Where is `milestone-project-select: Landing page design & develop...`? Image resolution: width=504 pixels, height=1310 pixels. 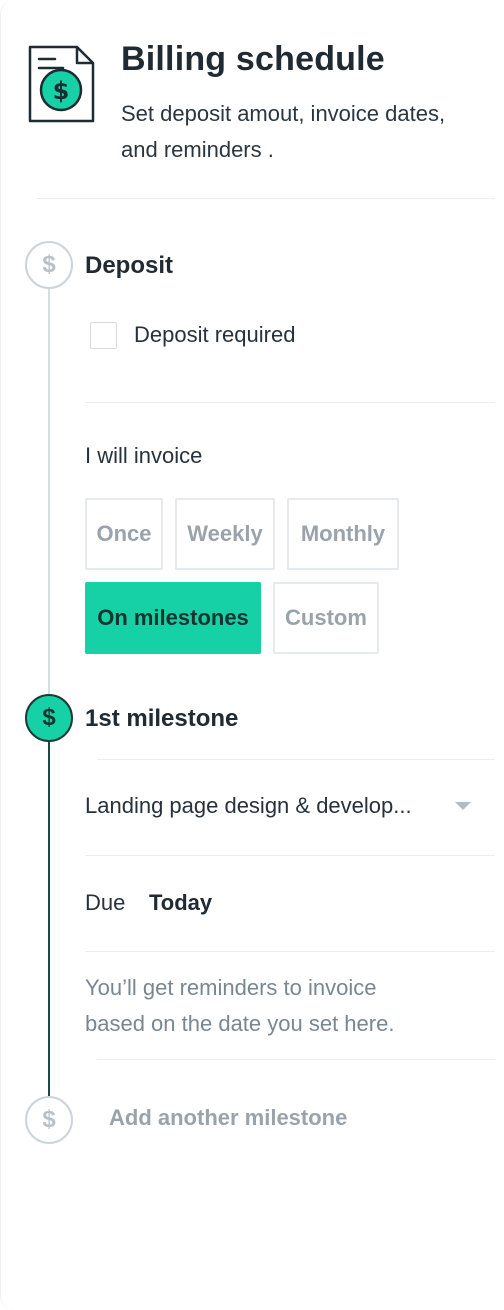 milestone-project-select: Landing page design & develop... is located at coordinates (290, 806).